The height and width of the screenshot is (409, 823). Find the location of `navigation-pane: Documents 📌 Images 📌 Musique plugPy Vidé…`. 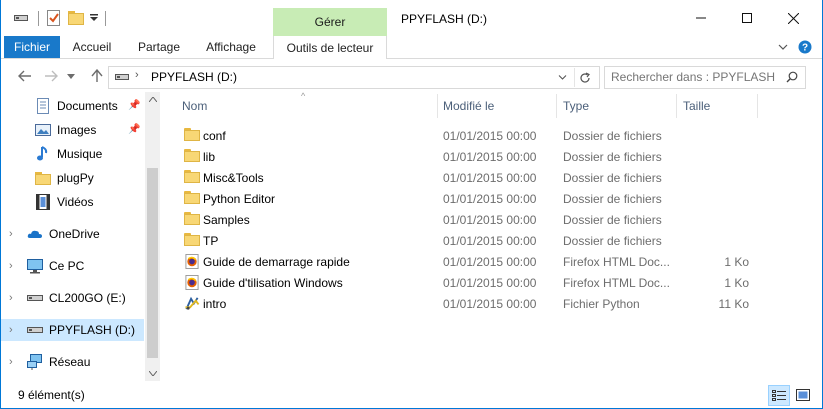

navigation-pane: Documents 📌 Images 📌 Musique plugPy Vidé… is located at coordinates (81, 236).